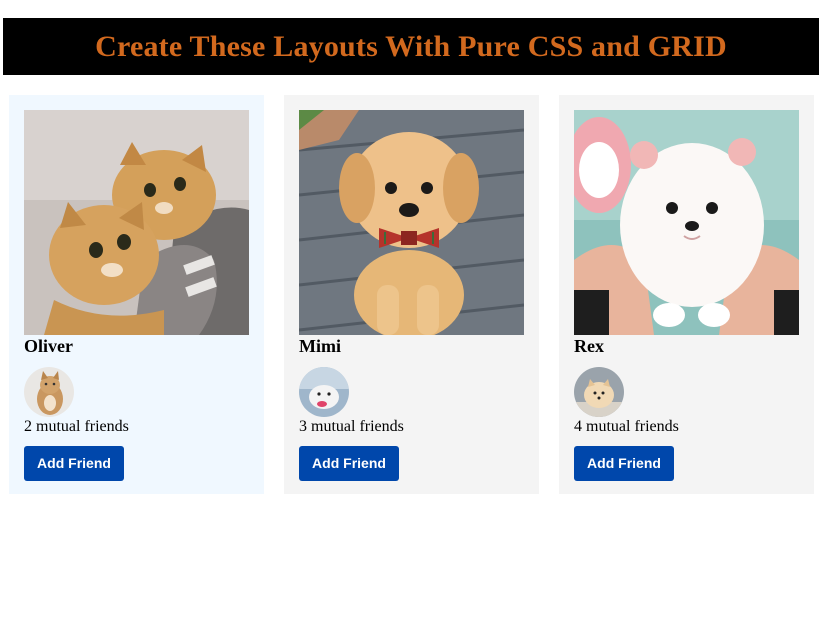 This screenshot has width=826, height=628. I want to click on mutual-friends-count: 4 mutual friends, so click(626, 426).